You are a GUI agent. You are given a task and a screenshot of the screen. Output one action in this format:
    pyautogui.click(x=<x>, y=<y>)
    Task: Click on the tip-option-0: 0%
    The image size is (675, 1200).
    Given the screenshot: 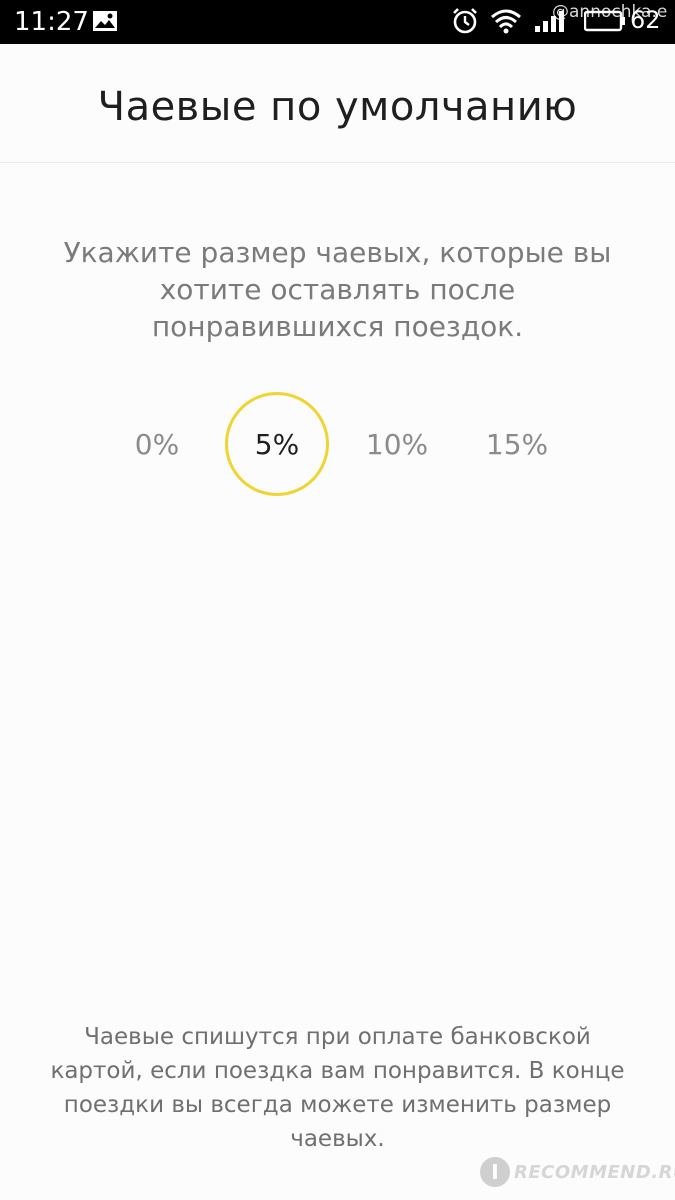 What is the action you would take?
    pyautogui.click(x=157, y=444)
    